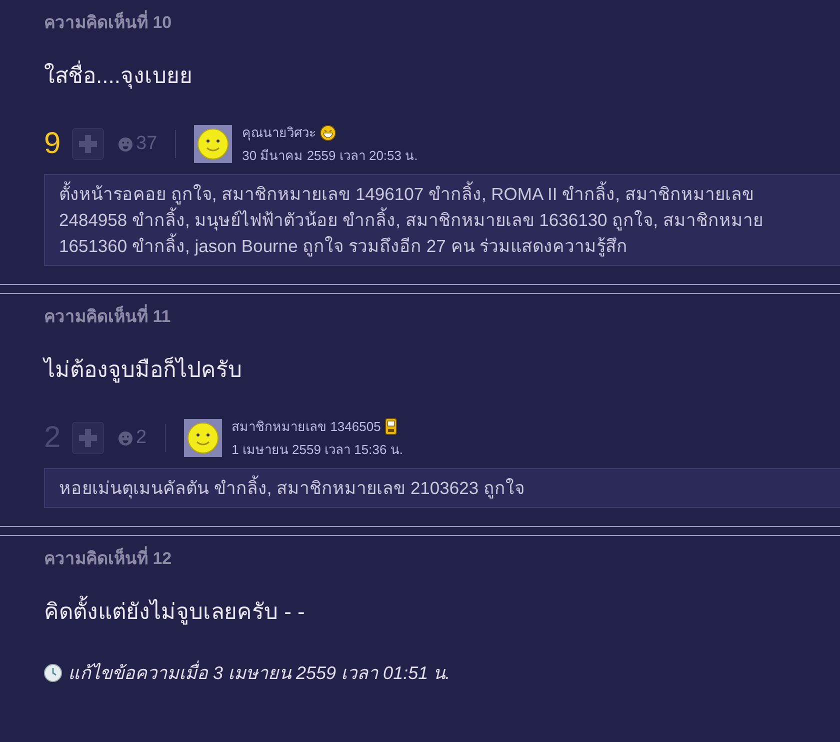 The height and width of the screenshot is (742, 840). I want to click on post-date: 1 เมษายน 2559 เวลา 15:36 น., so click(317, 450).